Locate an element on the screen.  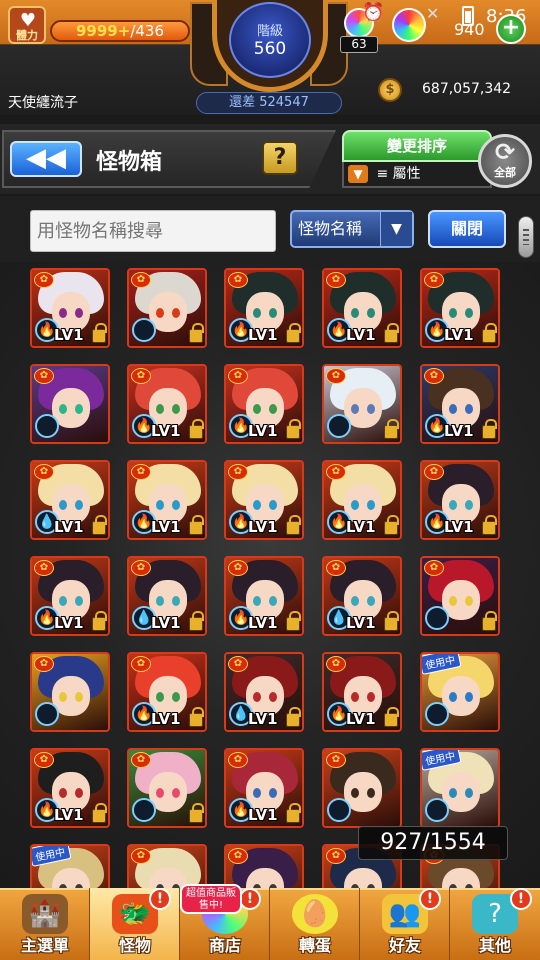
nav-main-label: 主選單 is located at coordinates (44, 945).